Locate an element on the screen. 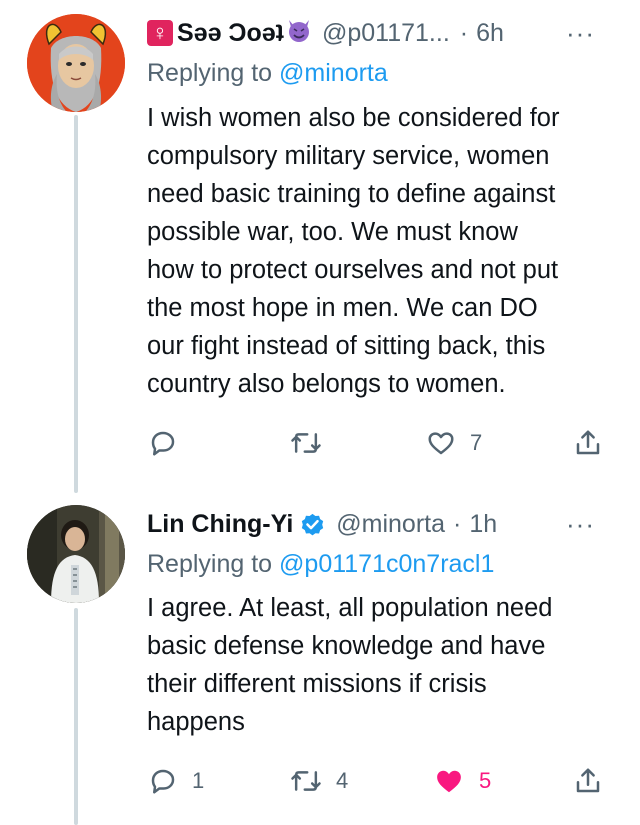 The width and height of the screenshot is (640, 825). verified-badge-icon is located at coordinates (313, 524).